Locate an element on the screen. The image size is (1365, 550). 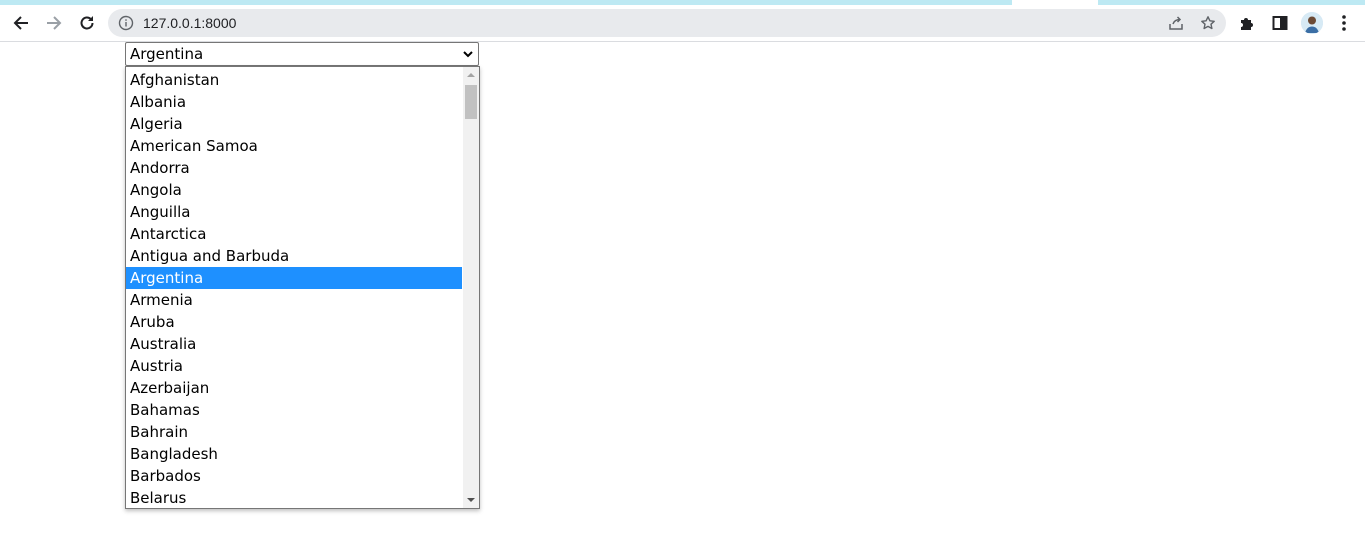
scroll-up-button is located at coordinates (471, 75).